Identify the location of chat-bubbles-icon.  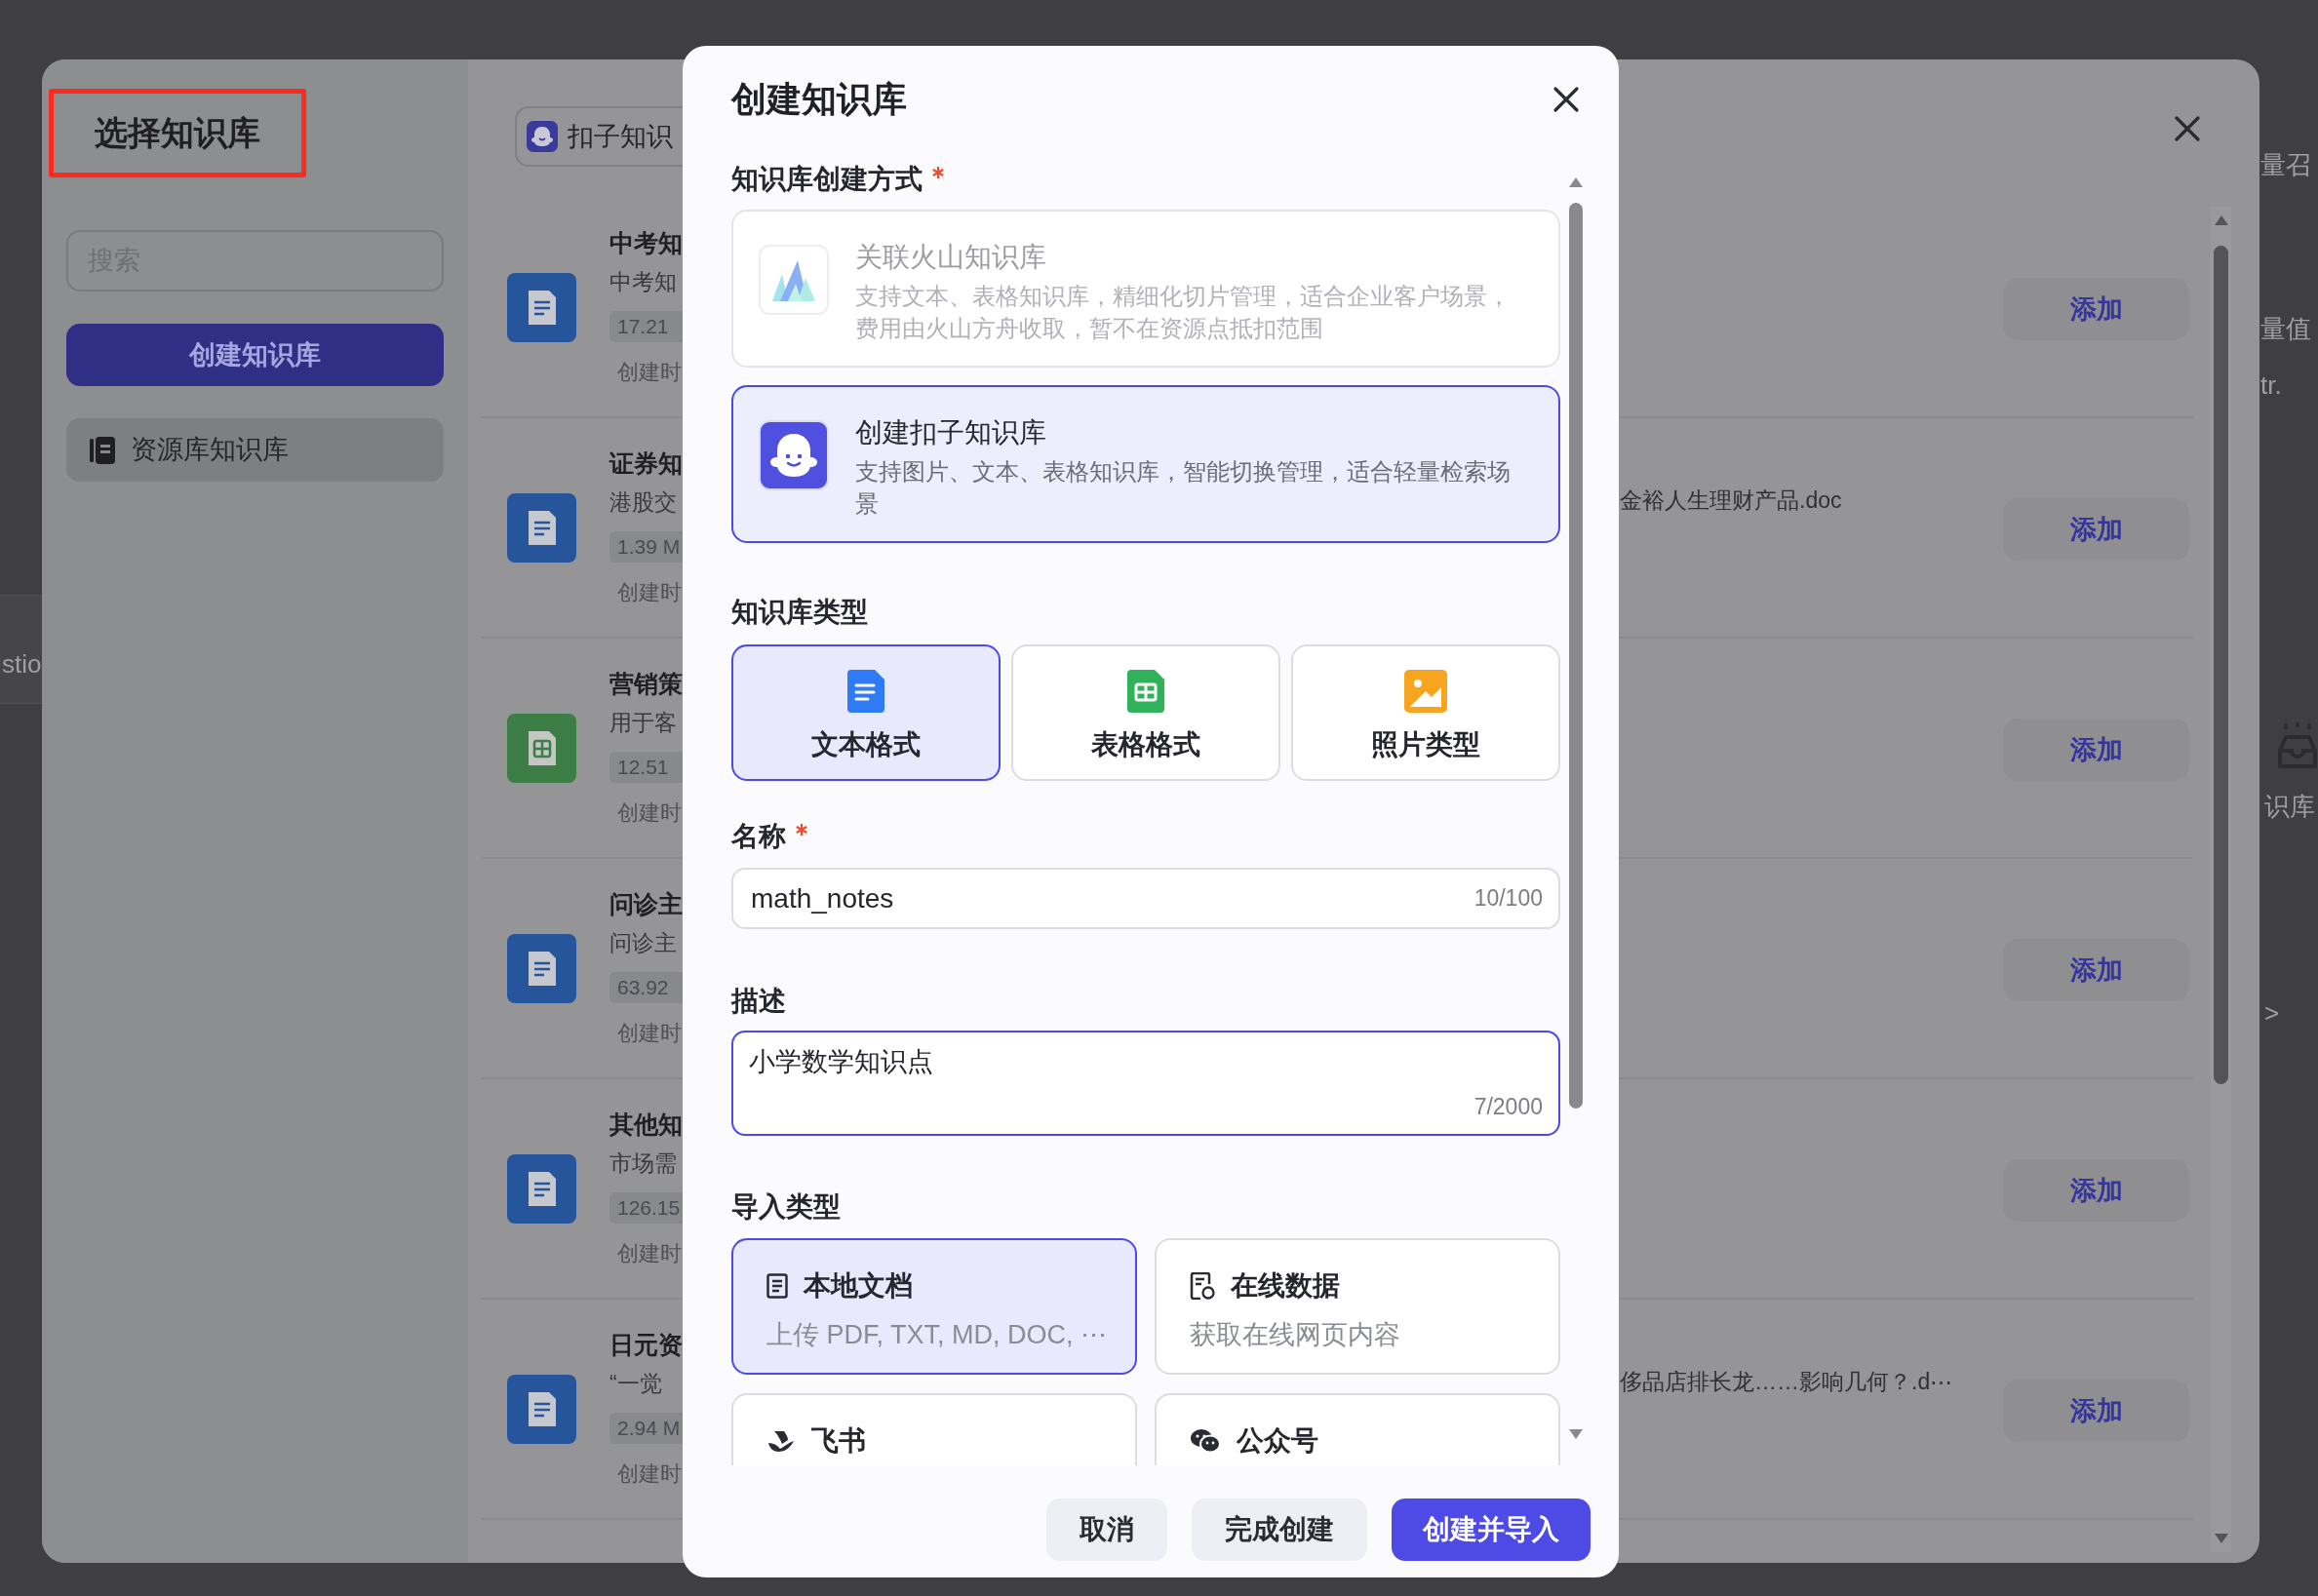
(1205, 1441).